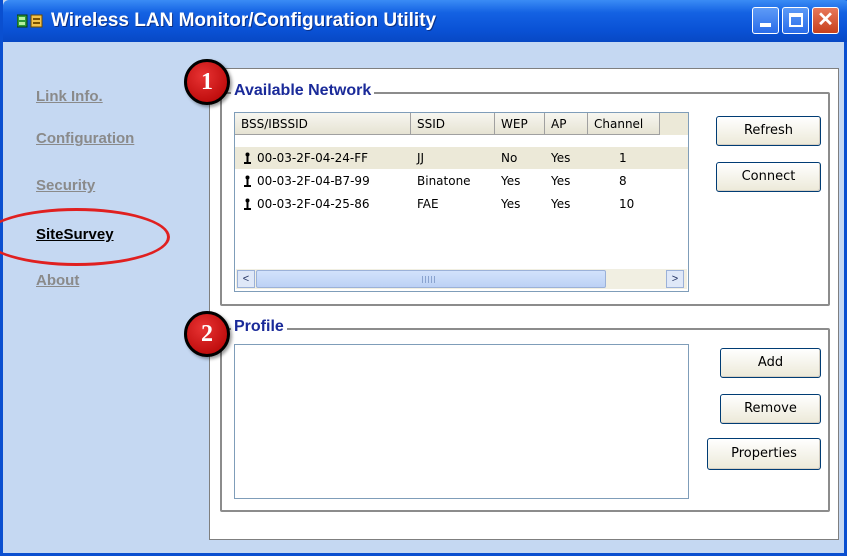  I want to click on refresh-button: Refresh, so click(768, 131).